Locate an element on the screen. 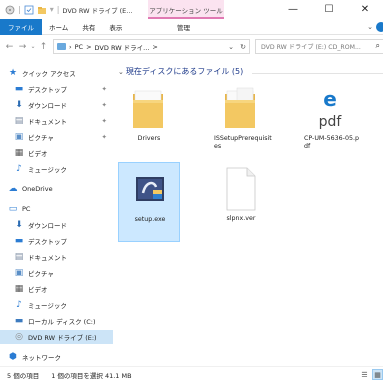  videos-icon: ▦ is located at coordinates (19, 289).